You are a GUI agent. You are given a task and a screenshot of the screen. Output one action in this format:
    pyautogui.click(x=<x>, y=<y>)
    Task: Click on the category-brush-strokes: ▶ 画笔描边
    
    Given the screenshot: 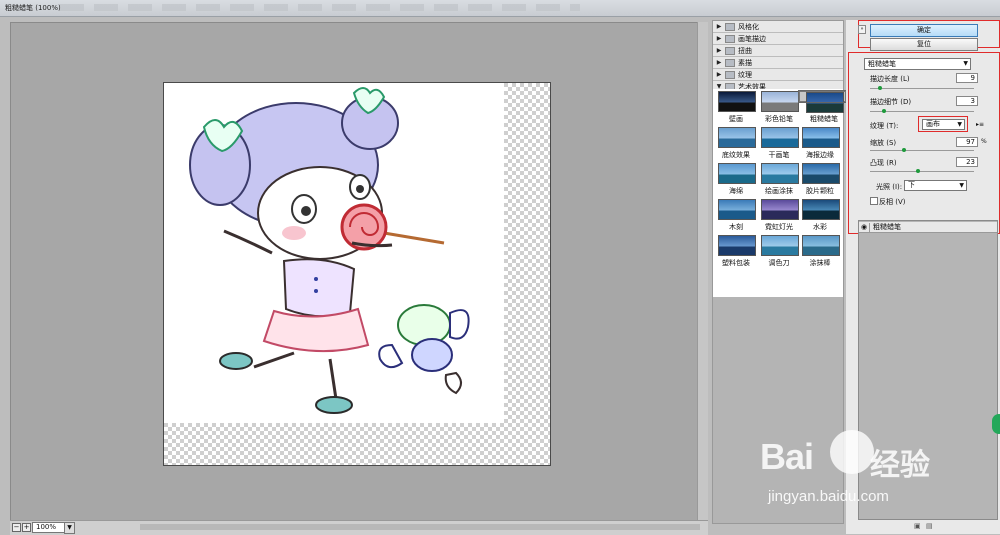 What is the action you would take?
    pyautogui.click(x=778, y=39)
    